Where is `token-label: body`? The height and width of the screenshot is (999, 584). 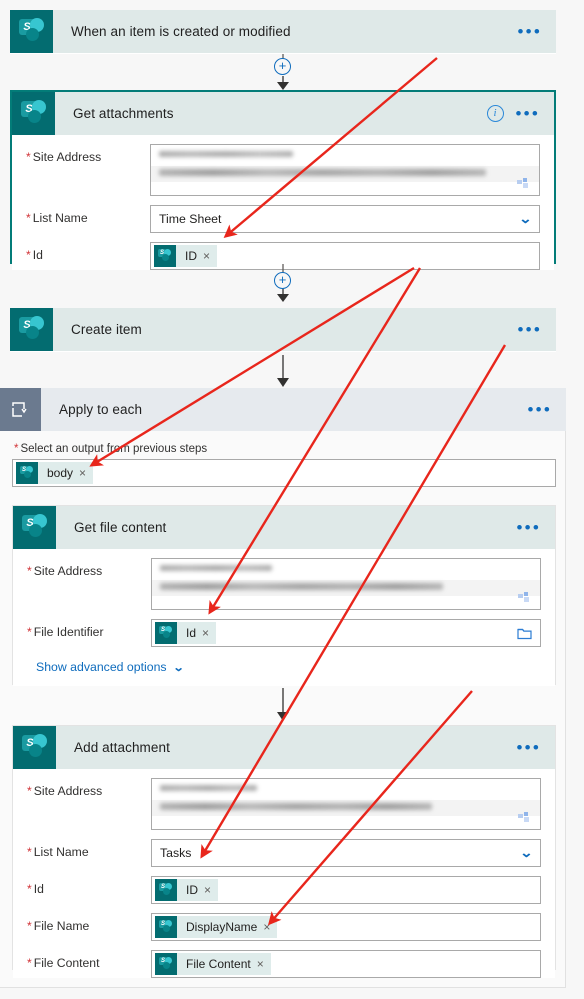 token-label: body is located at coordinates (60, 473).